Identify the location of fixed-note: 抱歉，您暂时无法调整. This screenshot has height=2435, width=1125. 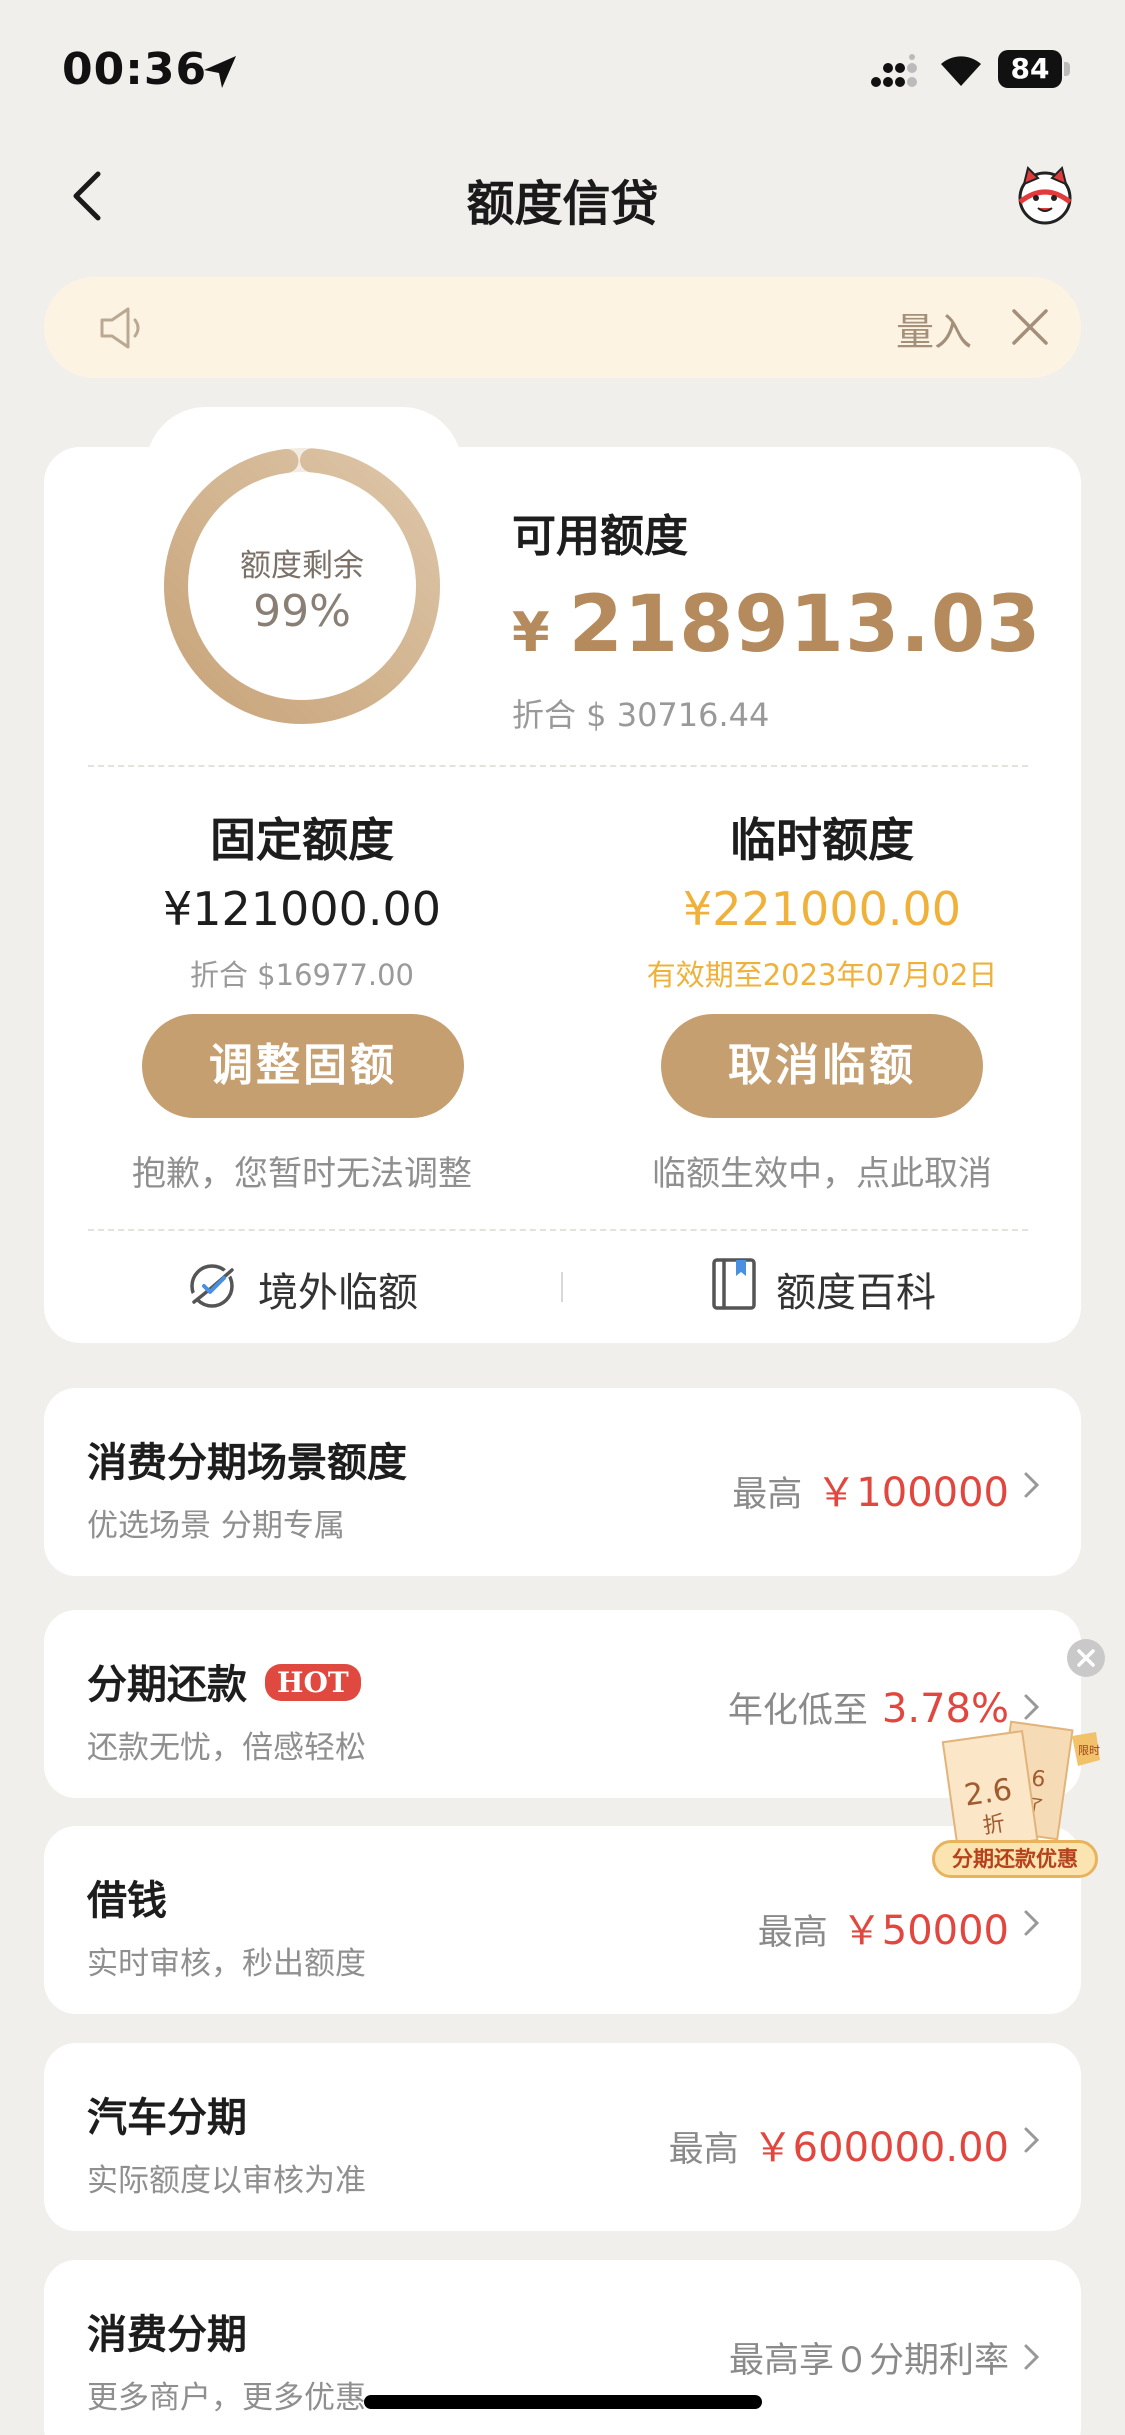
(302, 1174).